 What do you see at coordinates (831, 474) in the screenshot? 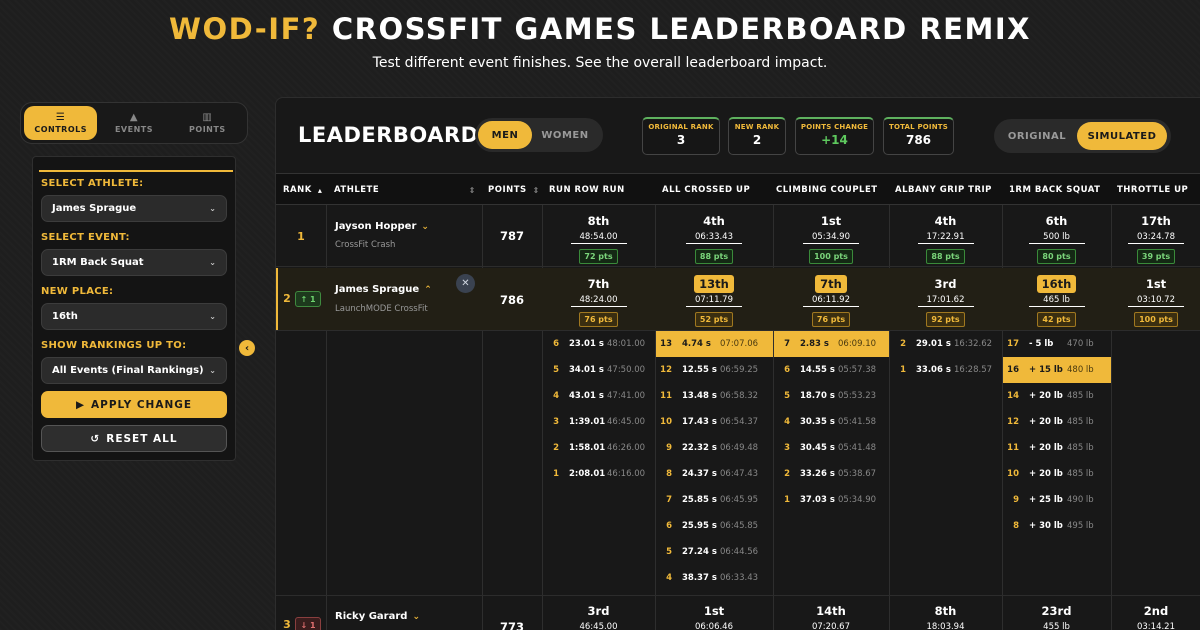
I see `what-if-option: 2 33.26 s 05:38.67` at bounding box center [831, 474].